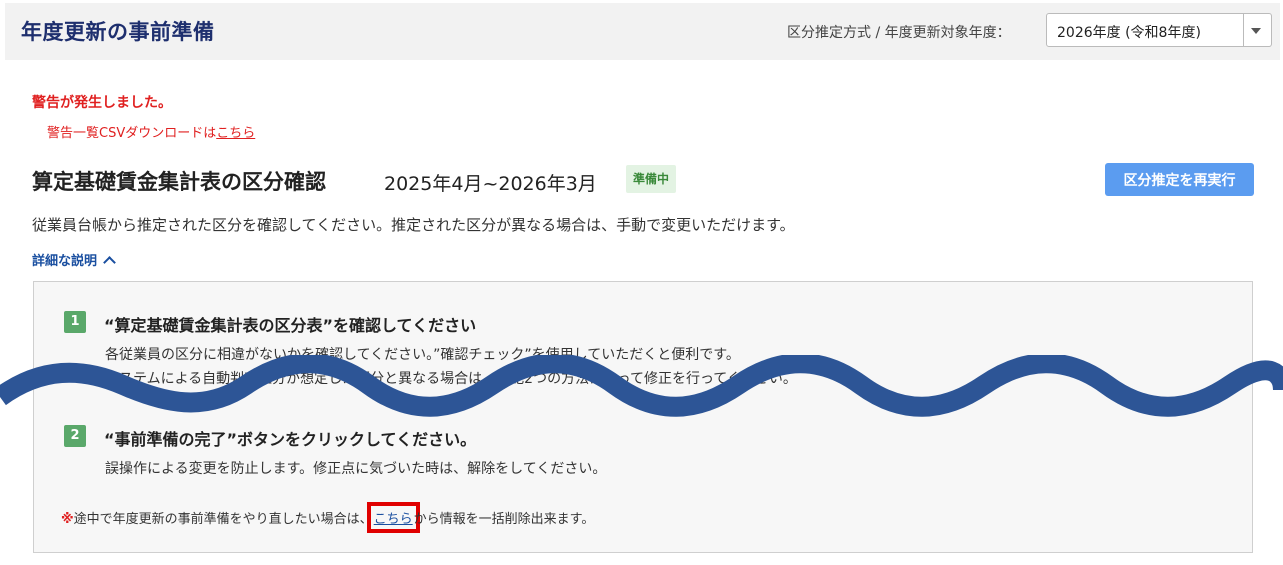 This screenshot has width=1283, height=565. Describe the element at coordinates (65, 261) in the screenshot. I see `detail-toggle-label: 詳細な説明` at that location.